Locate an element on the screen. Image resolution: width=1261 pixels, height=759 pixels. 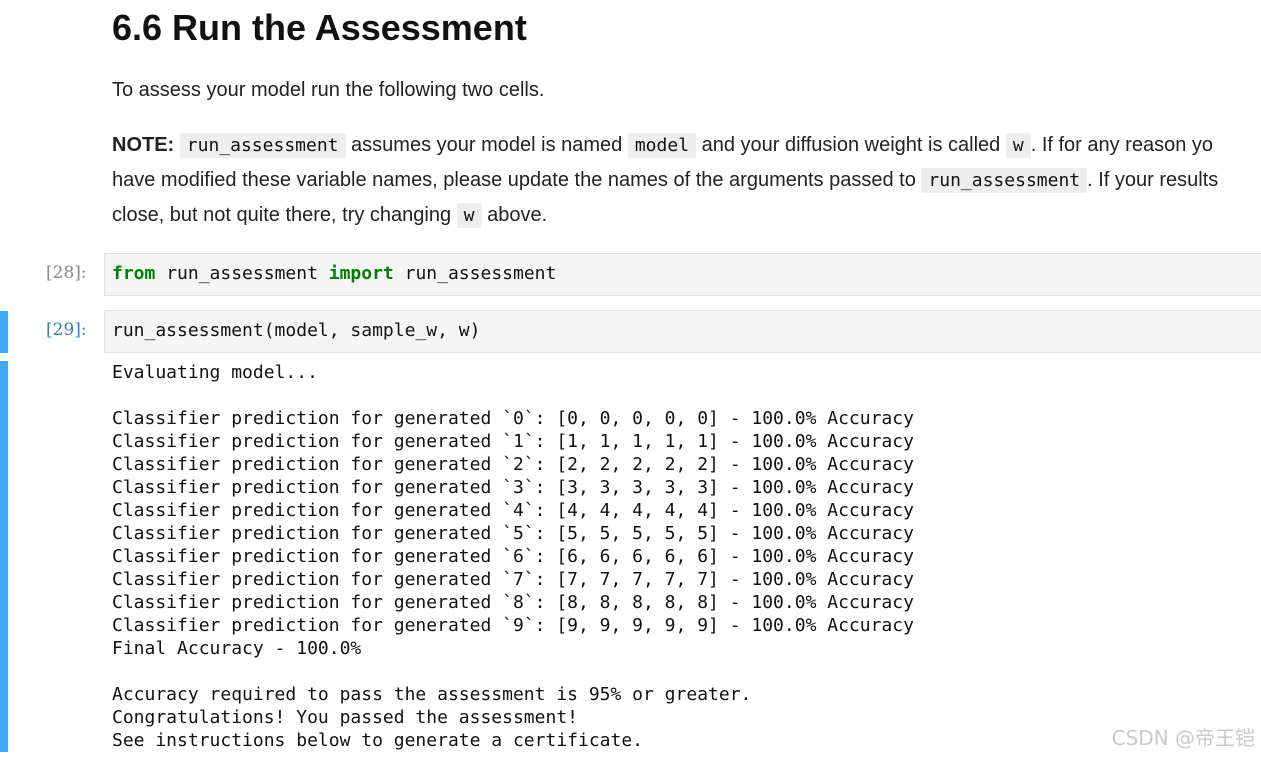
note-text-6: close, but not quite there, try changing is located at coordinates (284, 215).